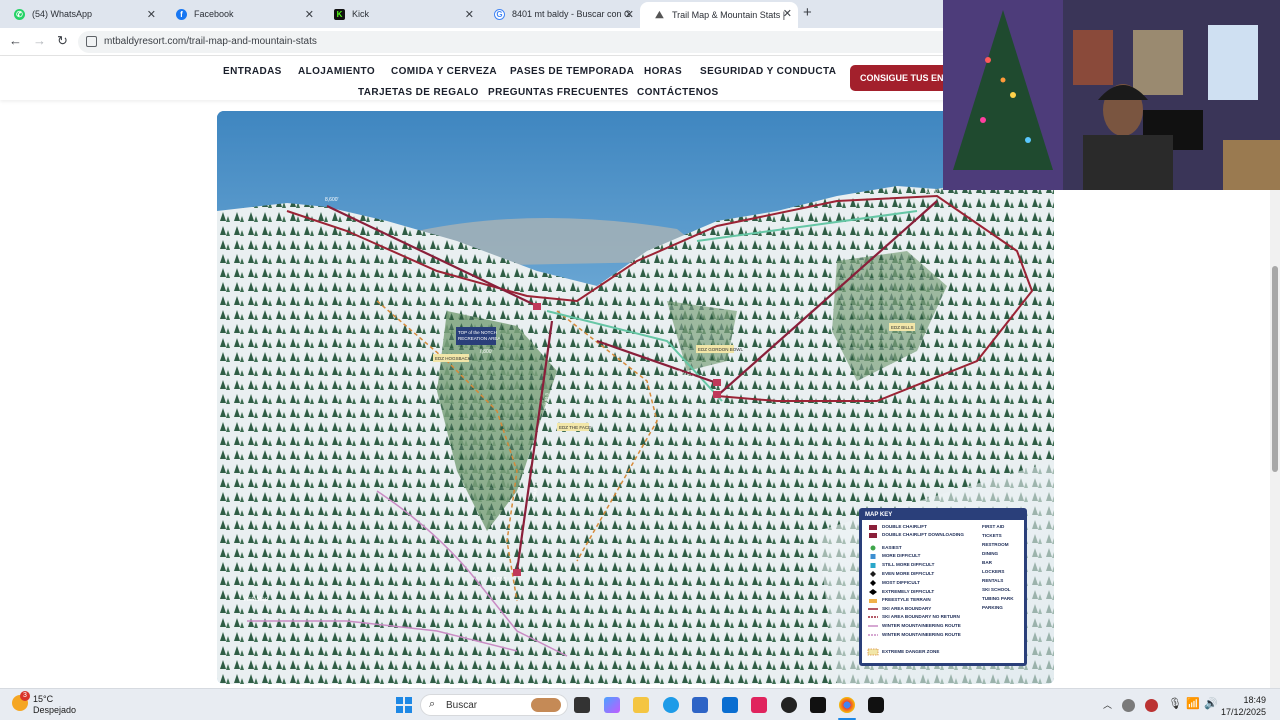 The width and height of the screenshot is (1280, 720). I want to click on webcam-overlay, so click(1111, 95).